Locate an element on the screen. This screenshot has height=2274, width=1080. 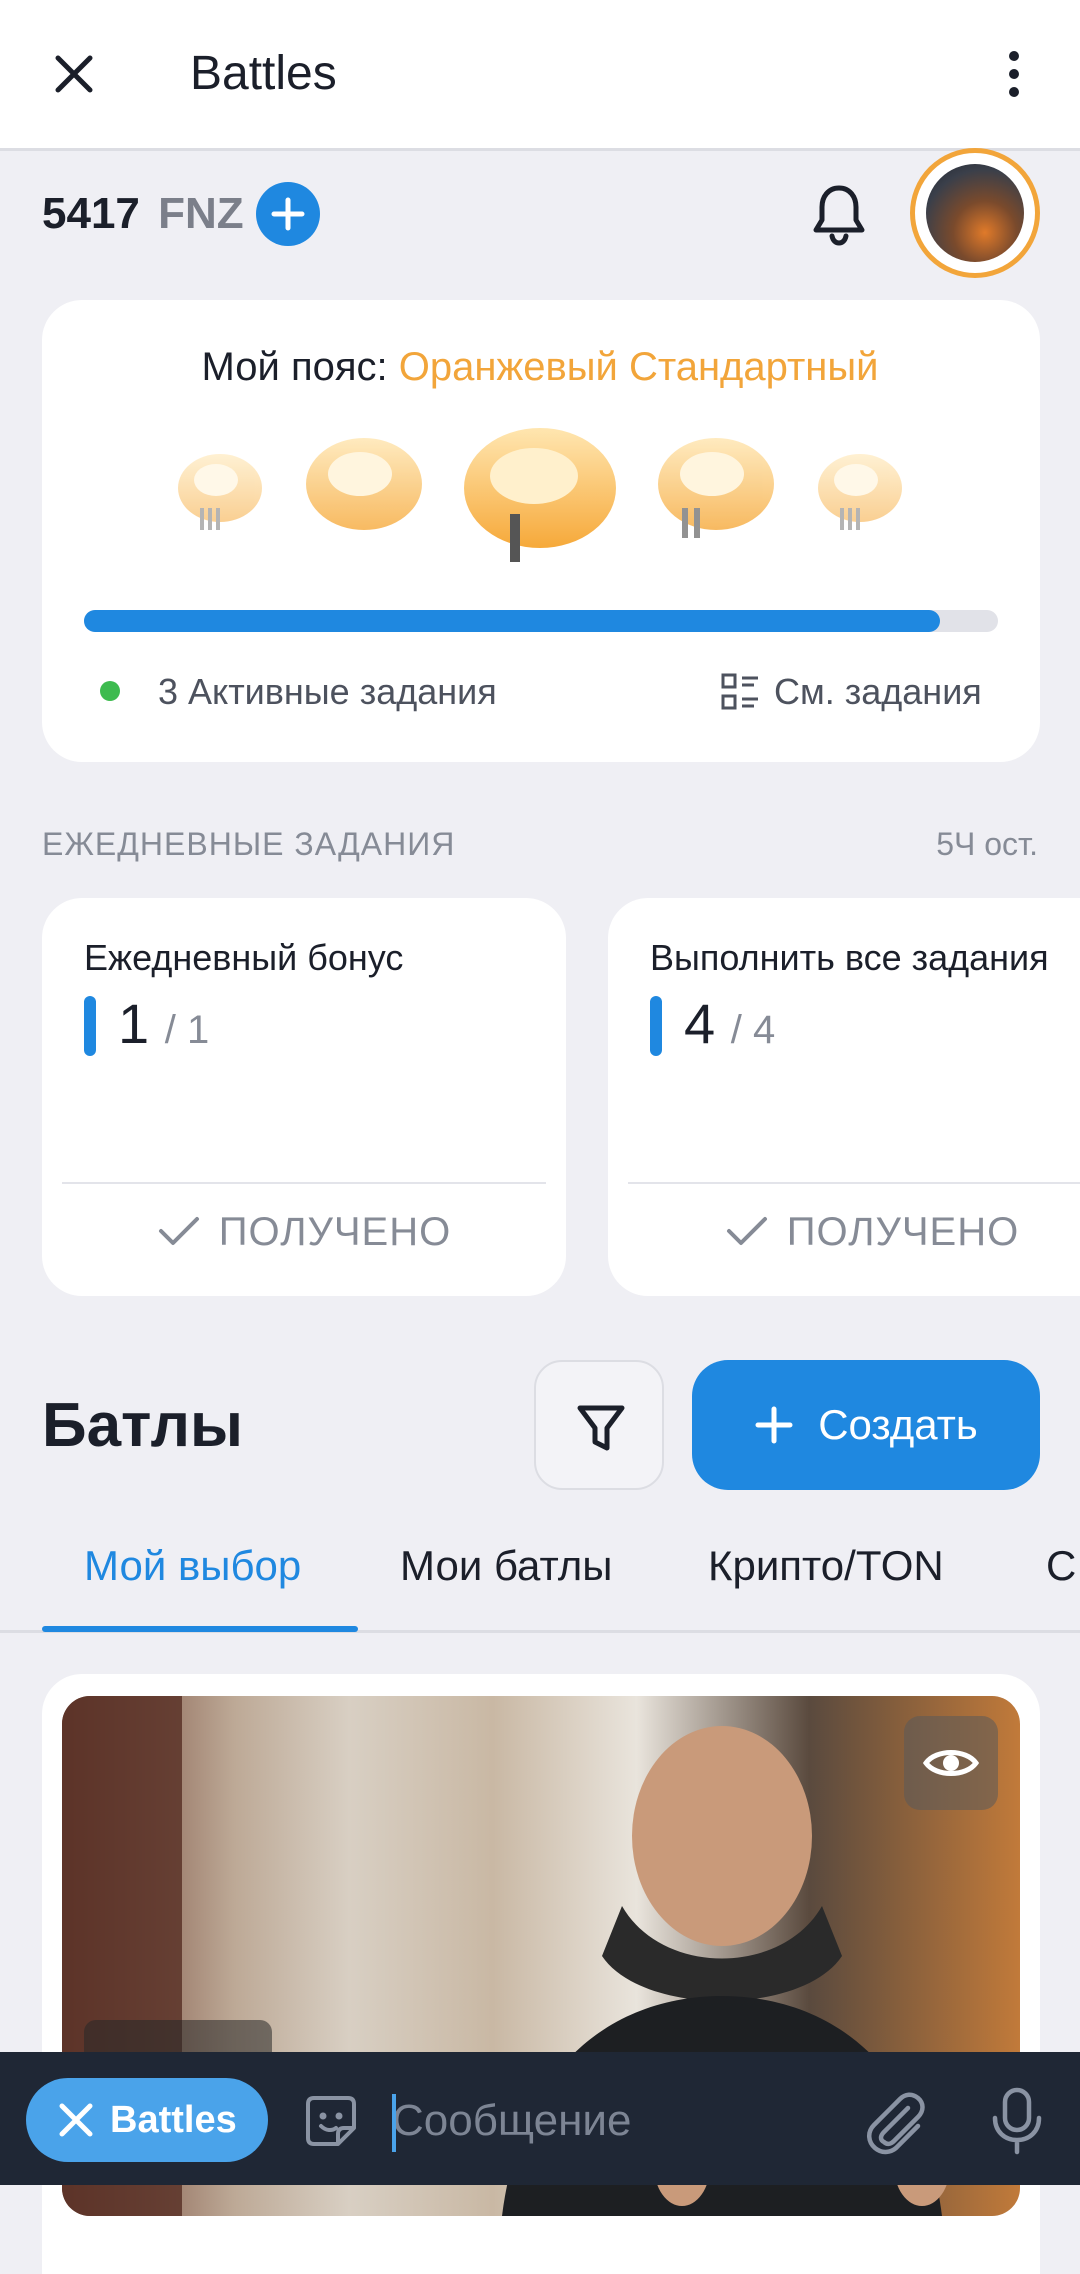
belt-carousel is located at coordinates (540, 498).